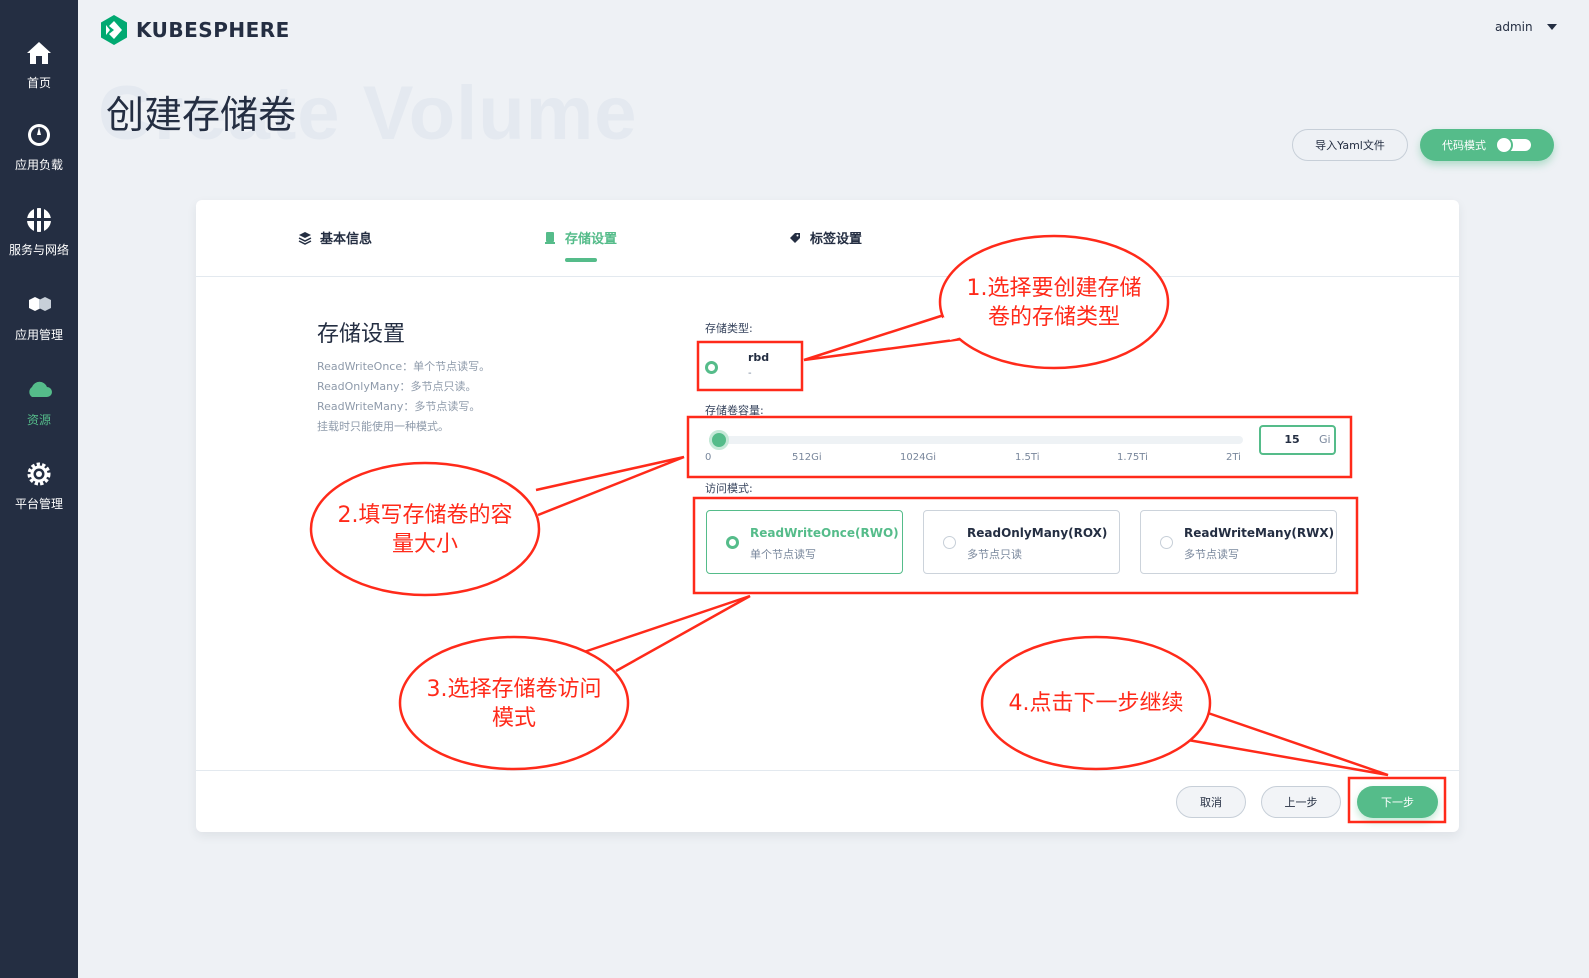  What do you see at coordinates (201, 115) in the screenshot?
I see `page-title: 创建存储卷` at bounding box center [201, 115].